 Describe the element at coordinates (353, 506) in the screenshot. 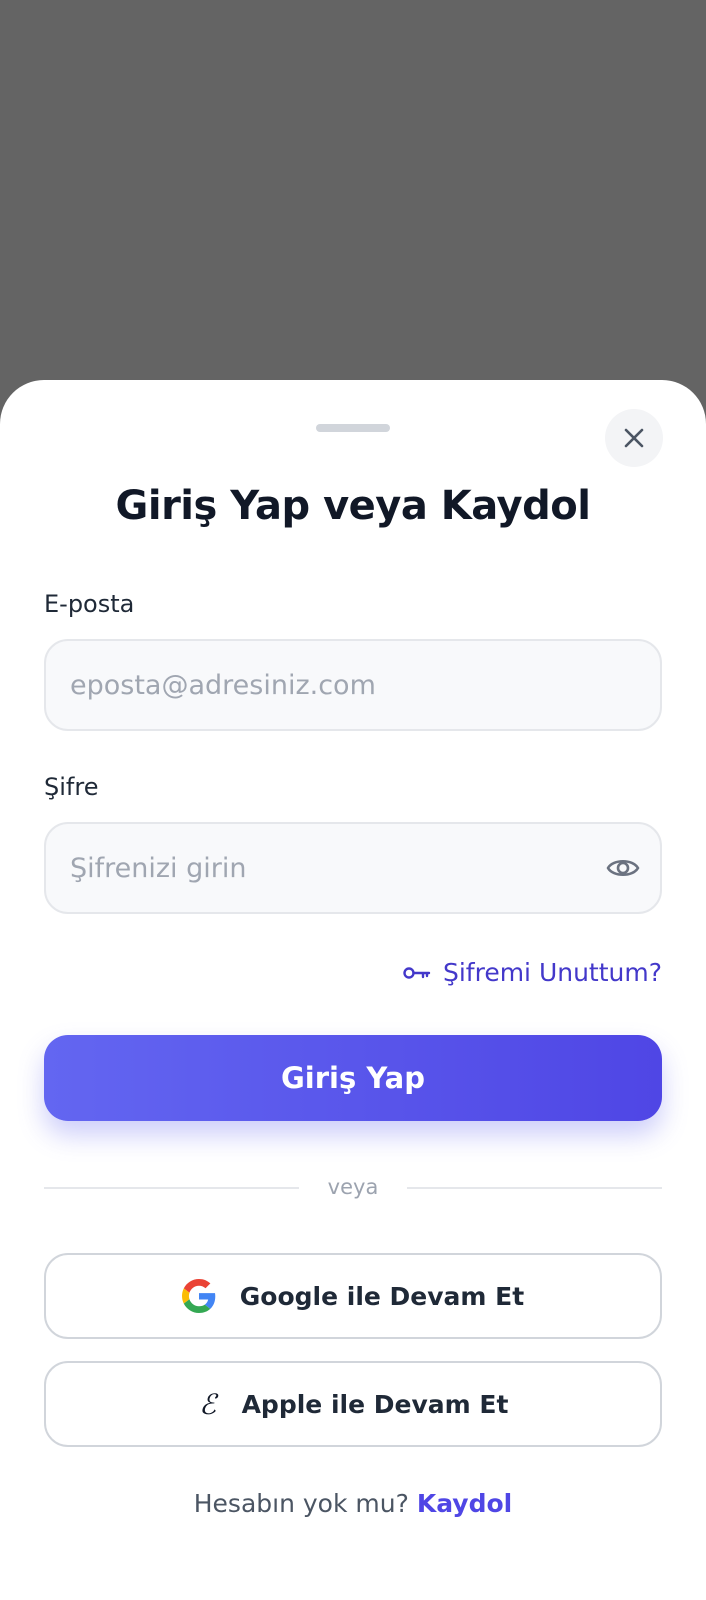

I see `sheet-title: Giriş Yap veya Kaydol` at that location.